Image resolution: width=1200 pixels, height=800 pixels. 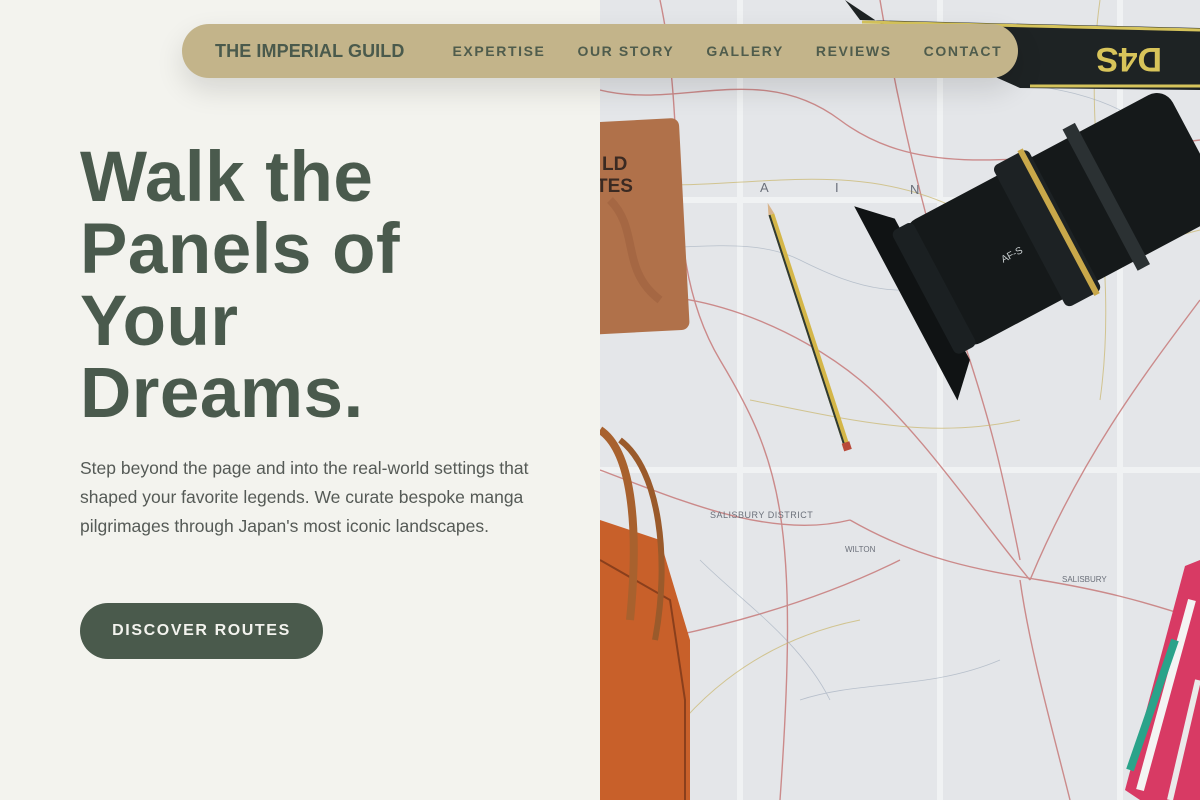 I want to click on map-label-wilton: WILTON, so click(x=860, y=549).